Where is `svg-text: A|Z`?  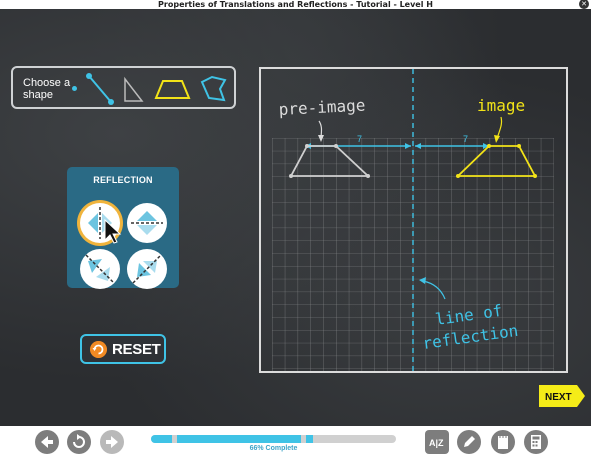 svg-text: A|Z is located at coordinates (436, 443).